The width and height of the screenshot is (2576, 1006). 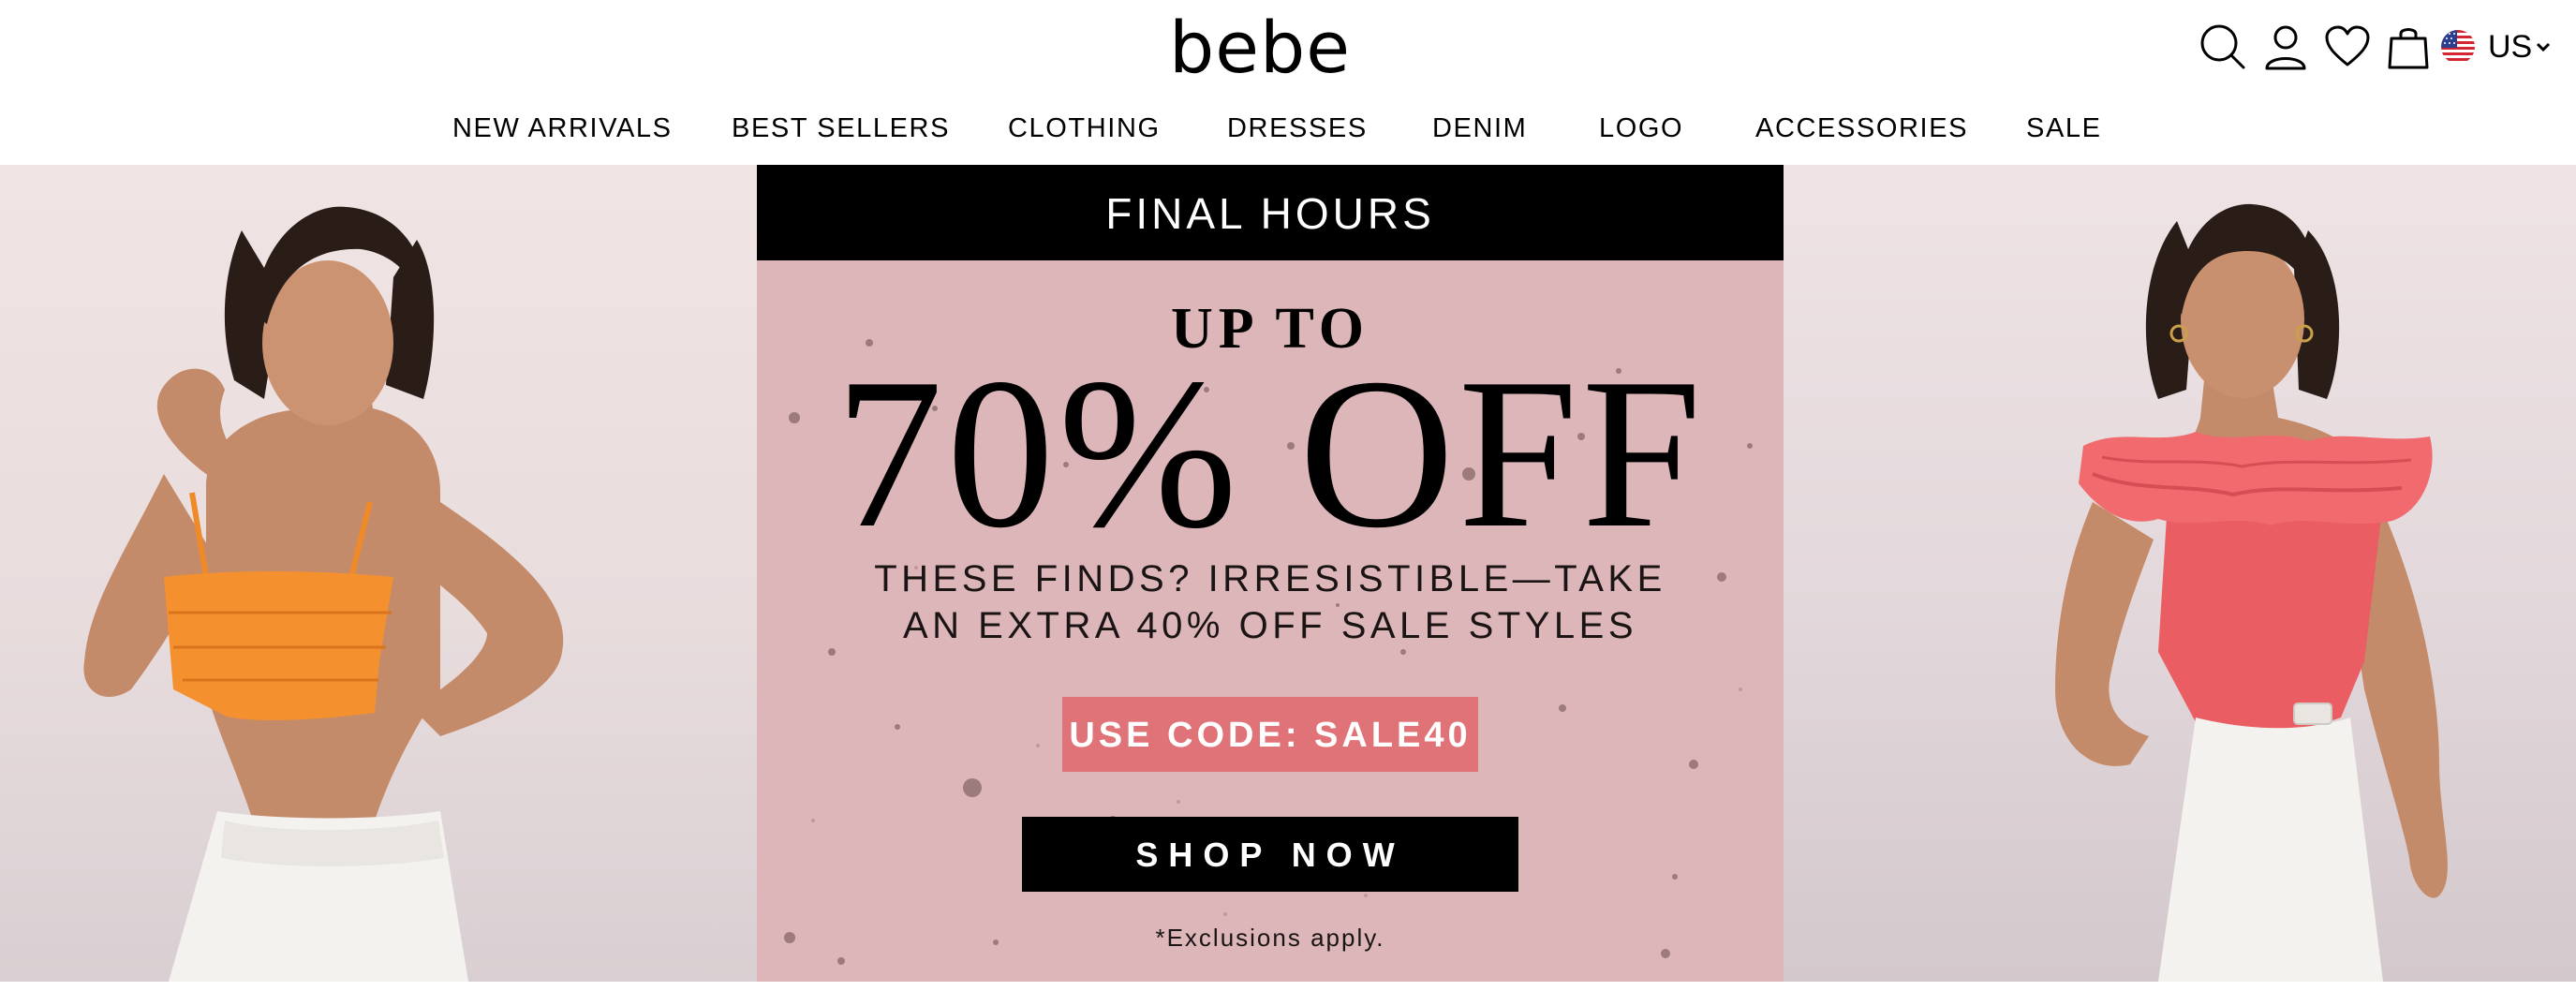 What do you see at coordinates (2408, 47) in the screenshot?
I see `bag-icon` at bounding box center [2408, 47].